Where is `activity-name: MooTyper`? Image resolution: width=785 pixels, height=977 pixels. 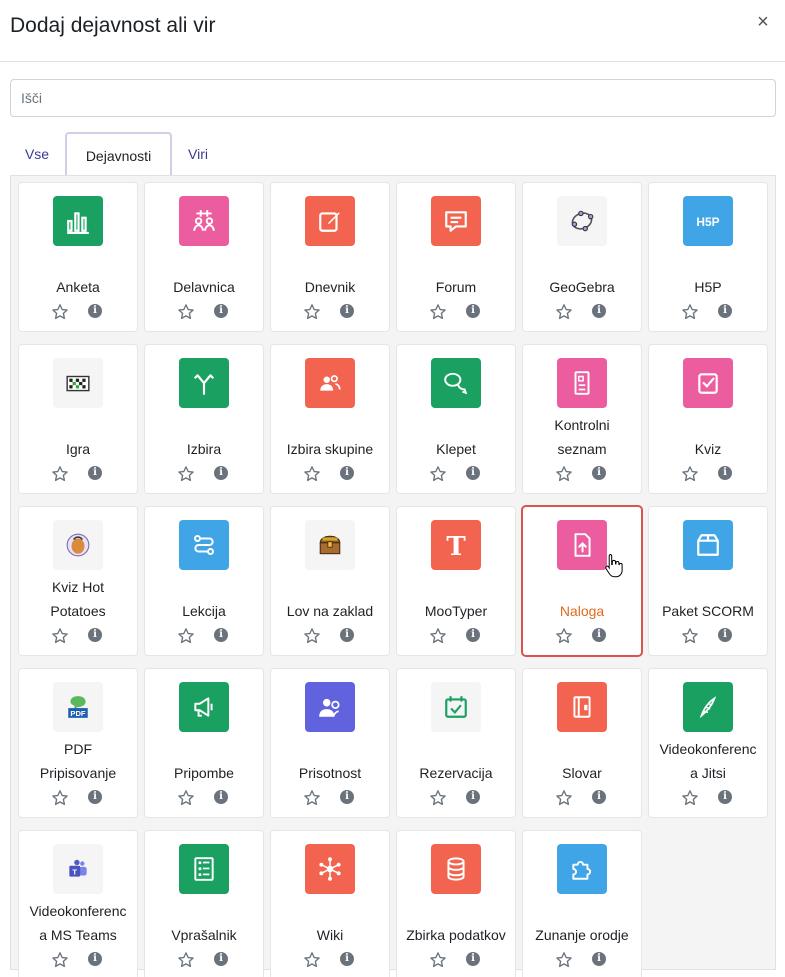
activity-name: MooTyper is located at coordinates (456, 611).